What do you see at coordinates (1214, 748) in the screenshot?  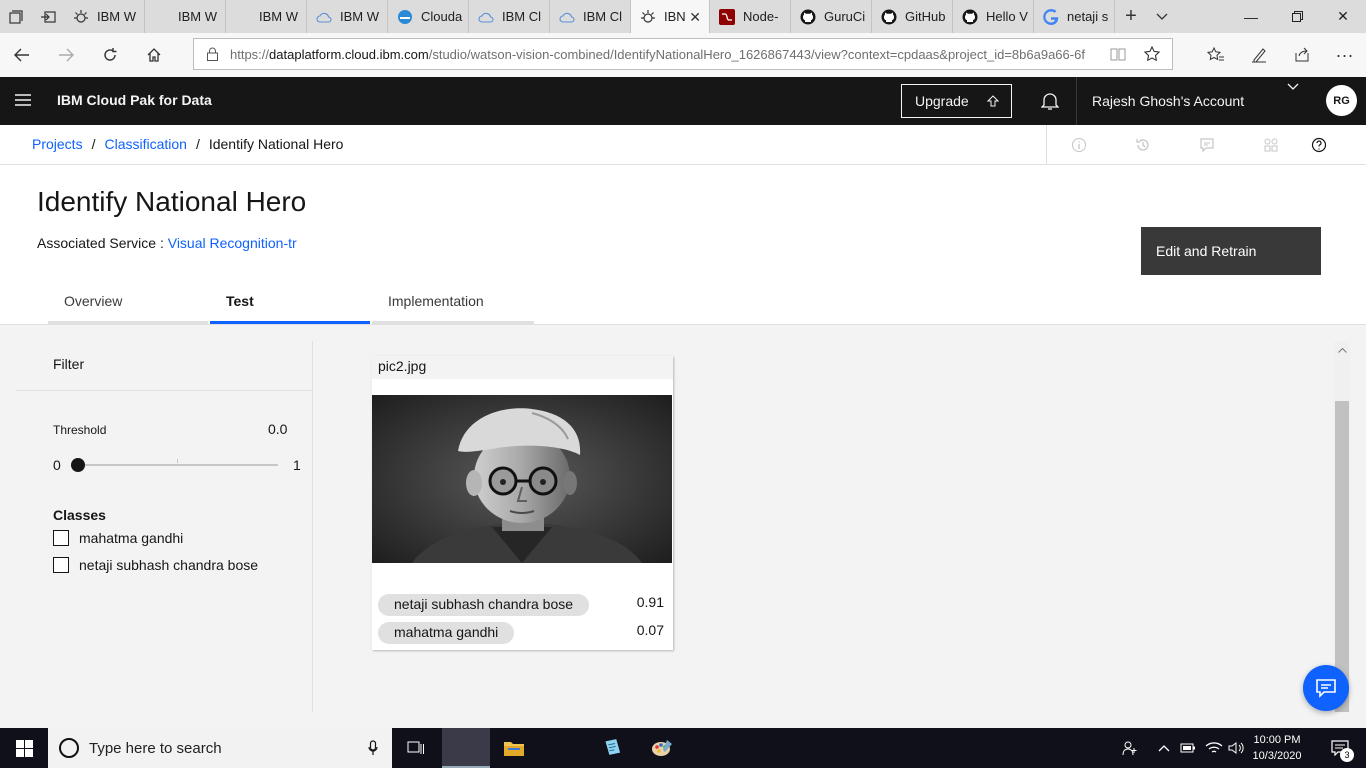 I see `wifi-icon` at bounding box center [1214, 748].